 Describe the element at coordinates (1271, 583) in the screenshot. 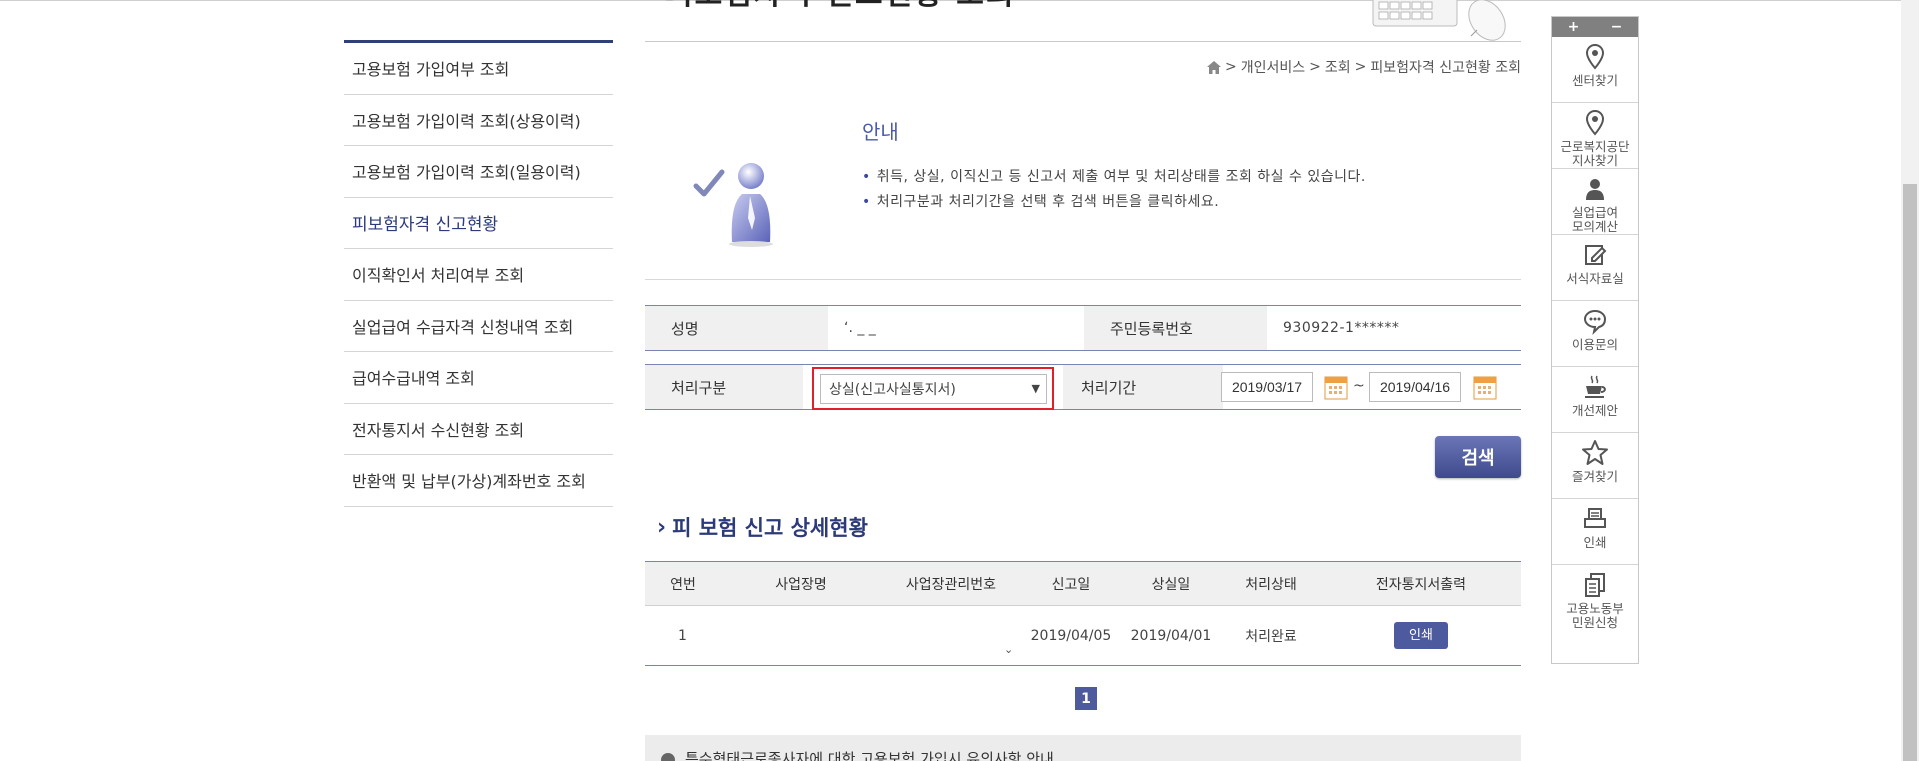

I see `col-header: 처리상태` at that location.